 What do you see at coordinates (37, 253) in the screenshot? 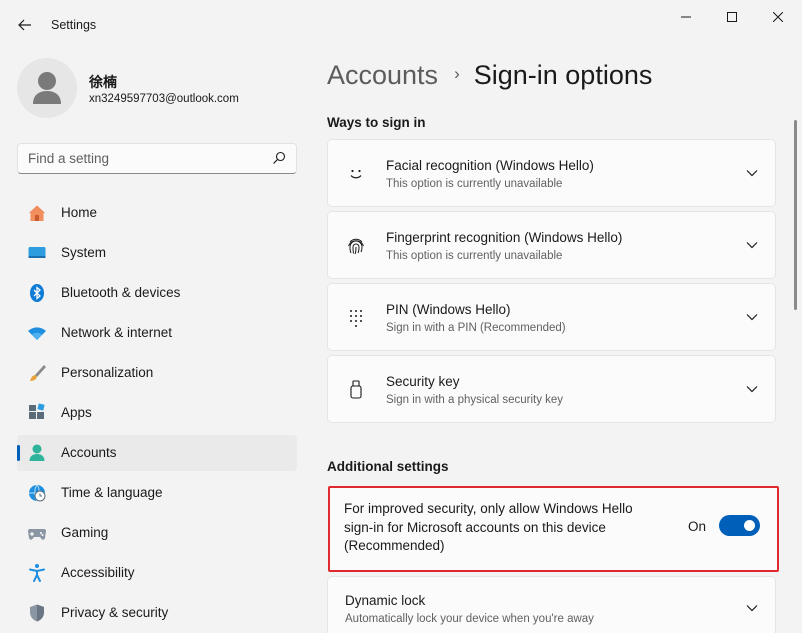
I see `monitor-icon` at bounding box center [37, 253].